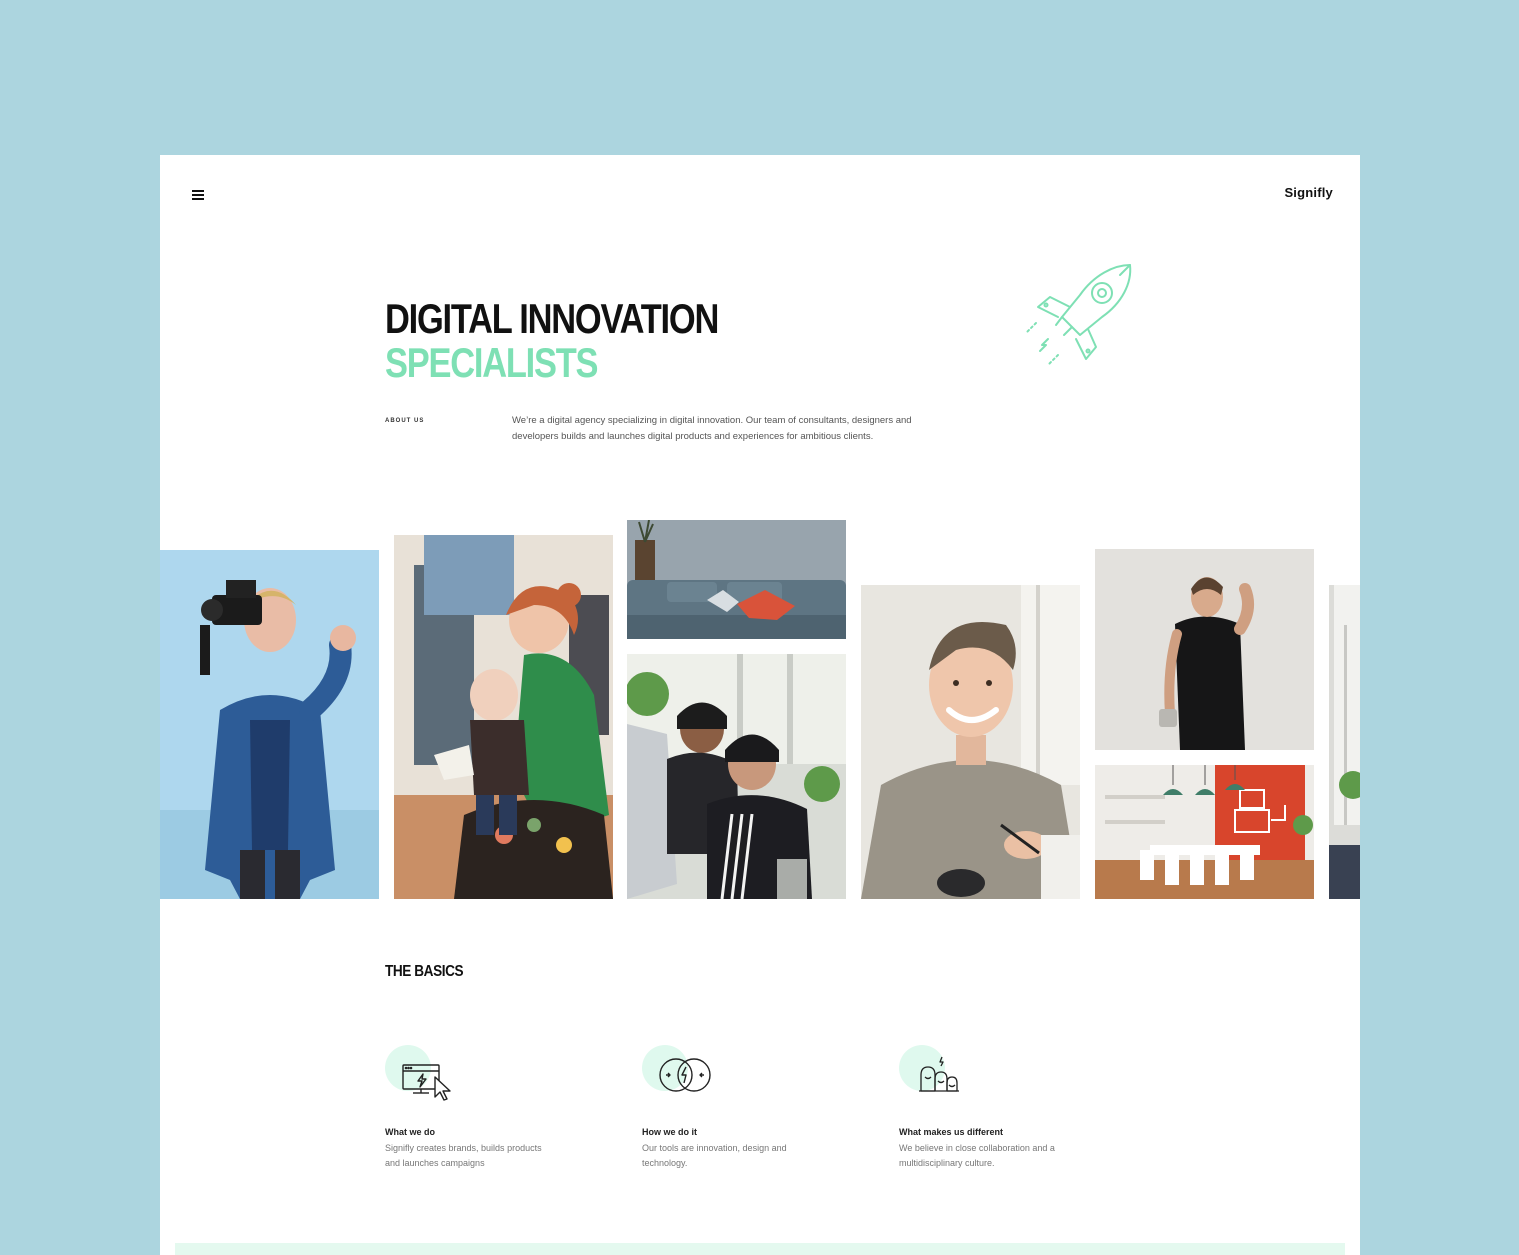  Describe the element at coordinates (424, 971) in the screenshot. I see `basics-title: THE BASICS` at that location.